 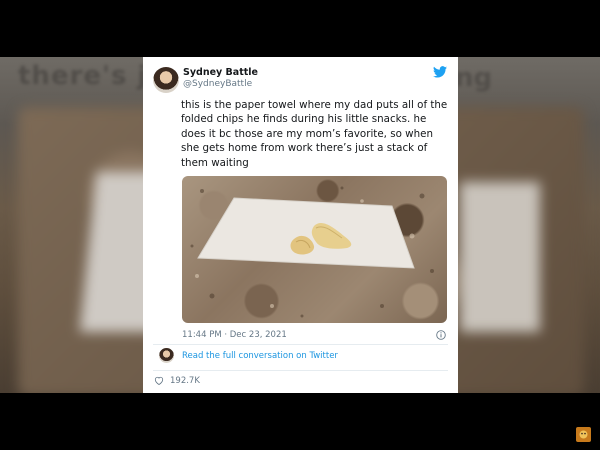 I want to click on twitter-bird-icon, so click(x=440, y=72).